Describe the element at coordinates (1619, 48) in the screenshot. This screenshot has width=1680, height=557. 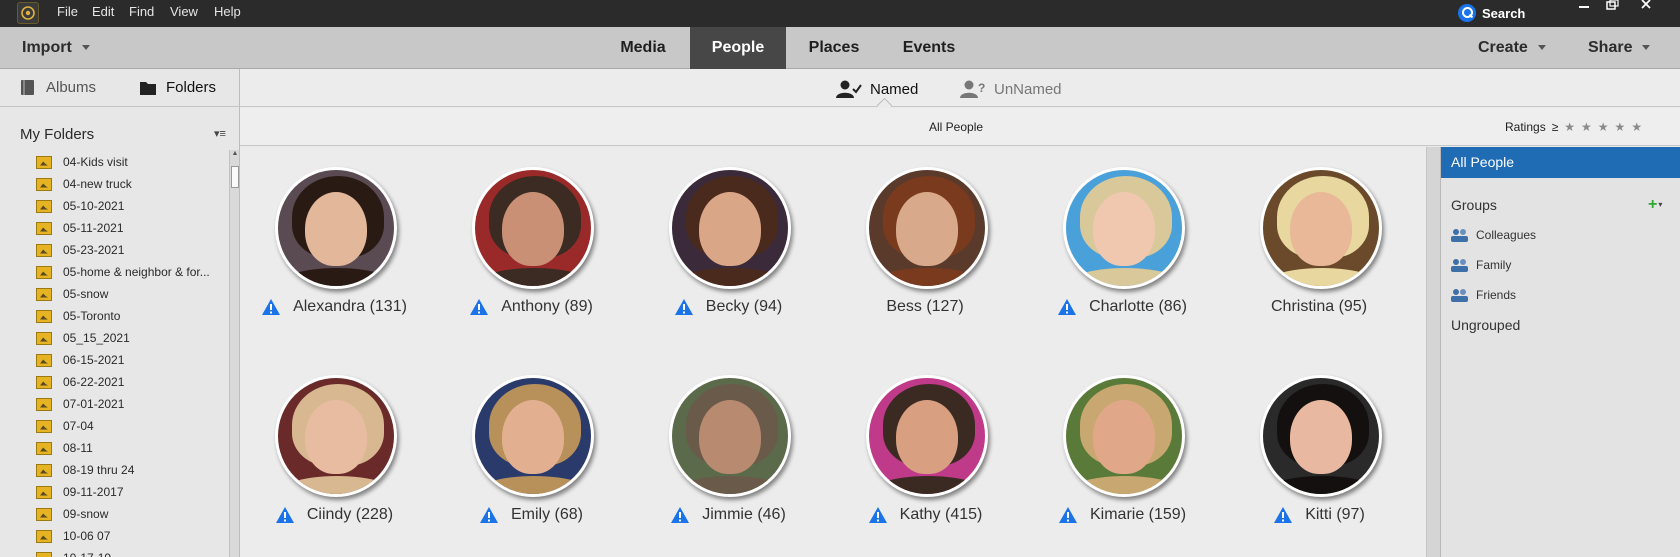
I see `share-button: Share` at that location.